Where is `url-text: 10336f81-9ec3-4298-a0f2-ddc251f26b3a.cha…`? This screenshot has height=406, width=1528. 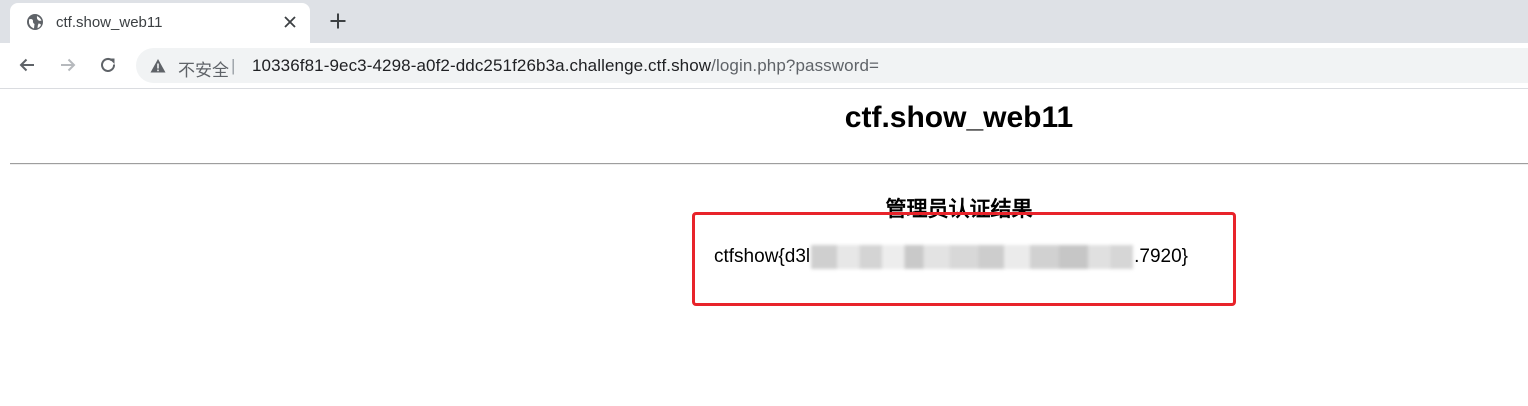
url-text: 10336f81-9ec3-4298-a0f2-ddc251f26b3a.cha… is located at coordinates (565, 66).